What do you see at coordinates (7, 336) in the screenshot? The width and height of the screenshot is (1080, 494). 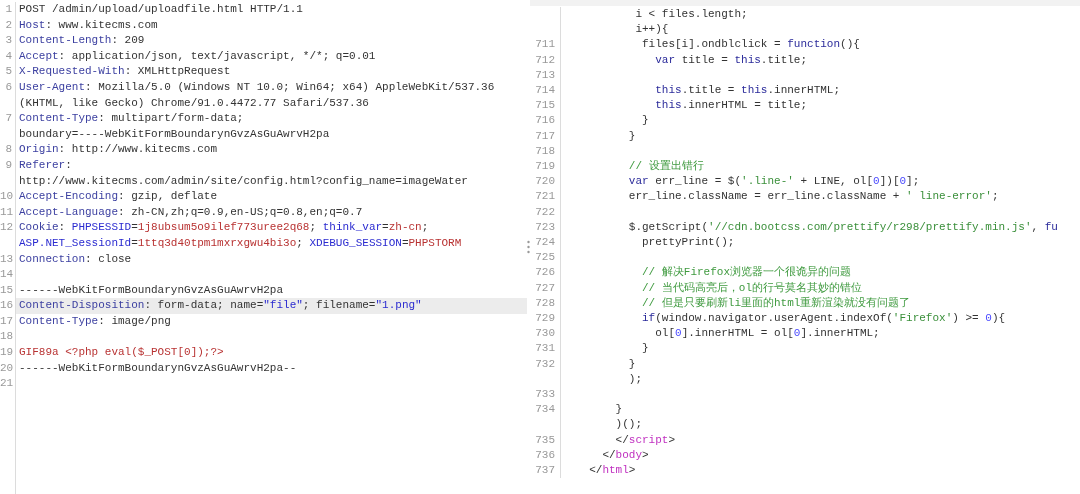 I see `line-number: 18` at bounding box center [7, 336].